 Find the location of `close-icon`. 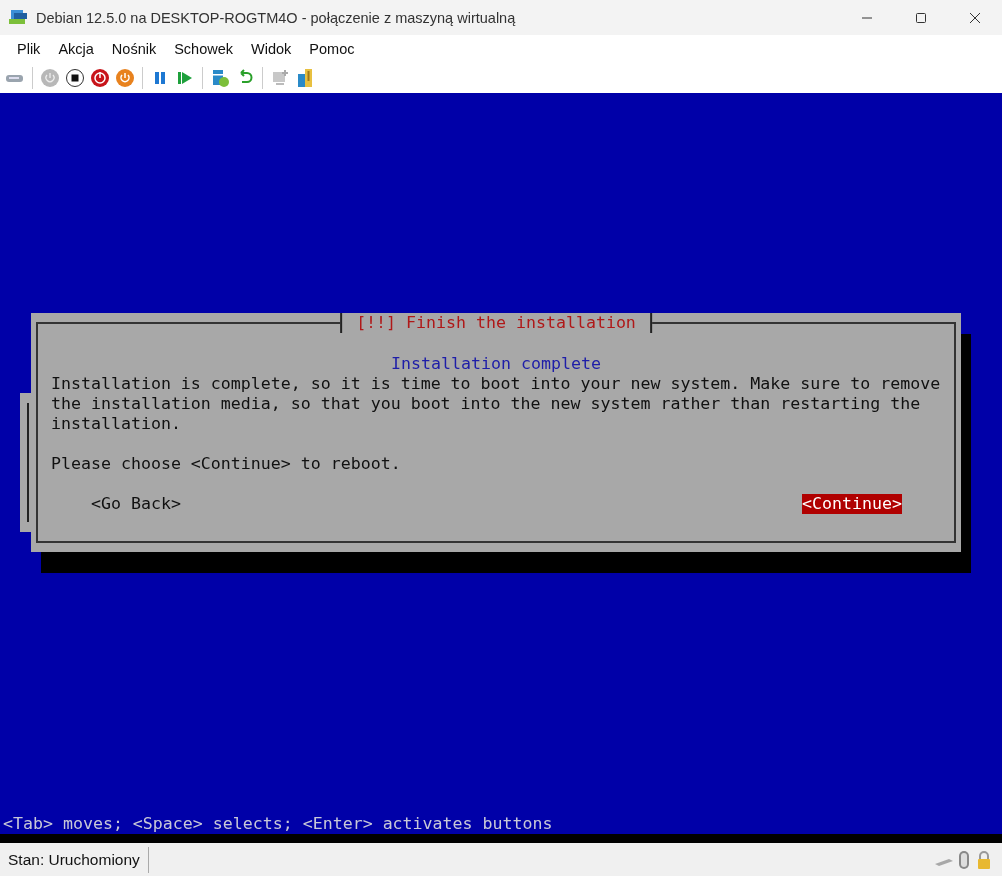

close-icon is located at coordinates (975, 17).